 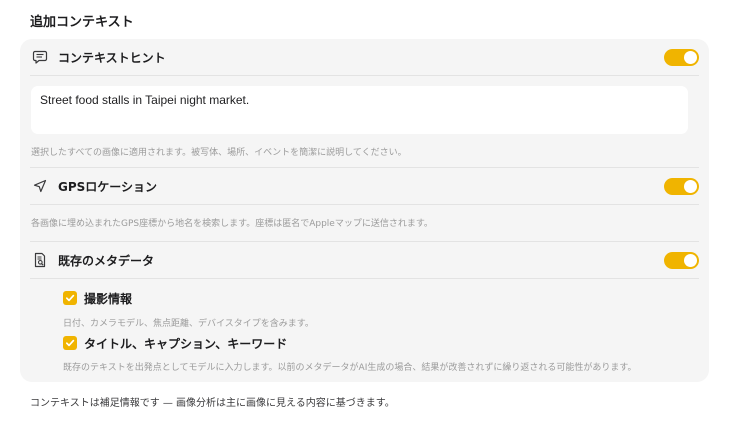 I want to click on existing-metadata-toggle, so click(x=681, y=260).